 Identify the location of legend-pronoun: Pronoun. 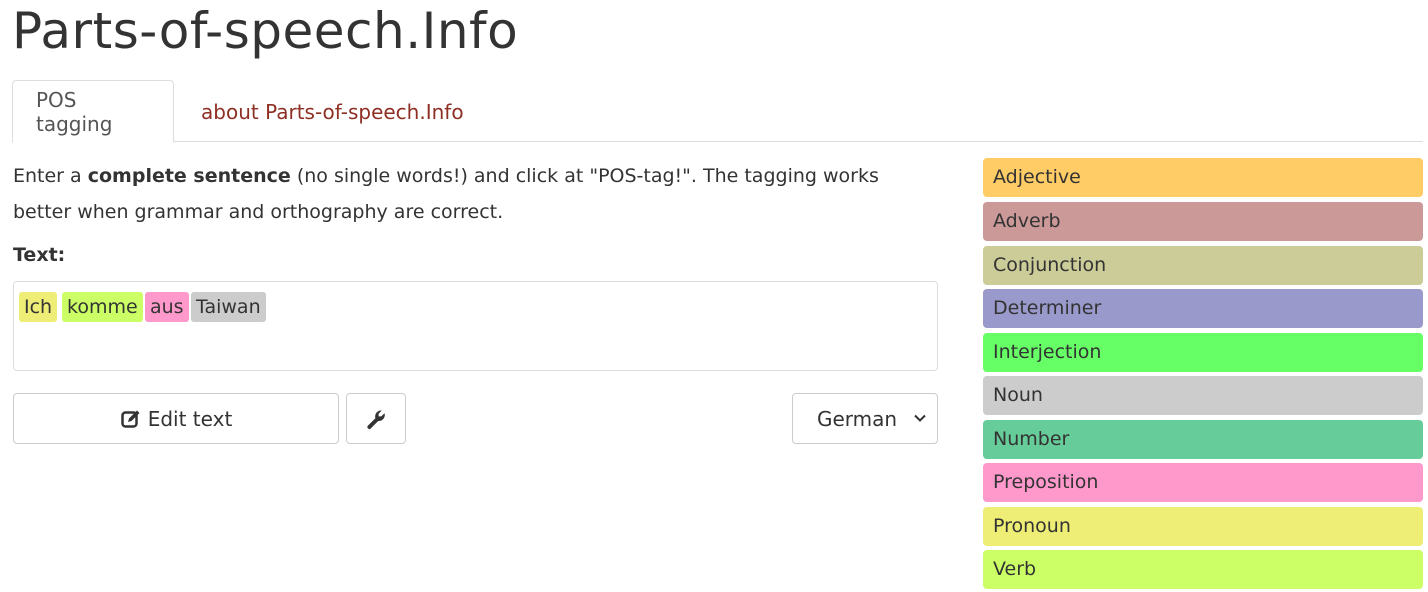
(1203, 526).